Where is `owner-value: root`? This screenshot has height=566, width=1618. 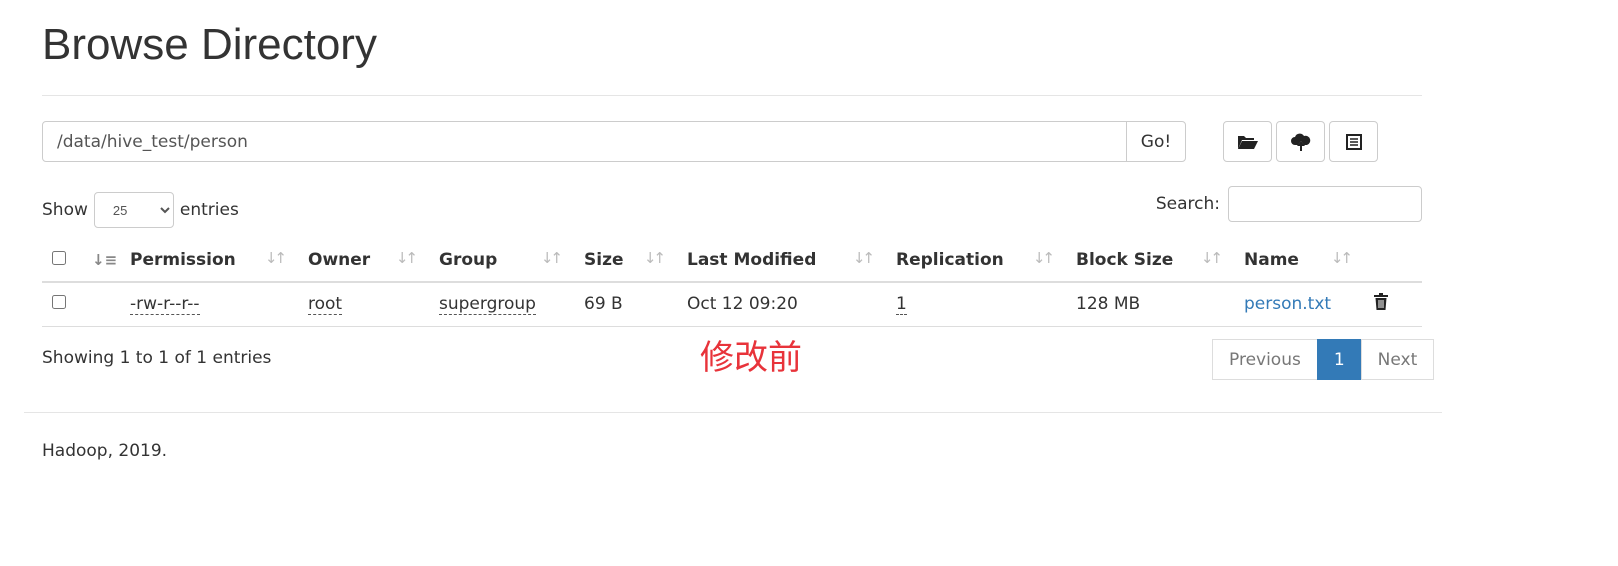
owner-value: root is located at coordinates (325, 305).